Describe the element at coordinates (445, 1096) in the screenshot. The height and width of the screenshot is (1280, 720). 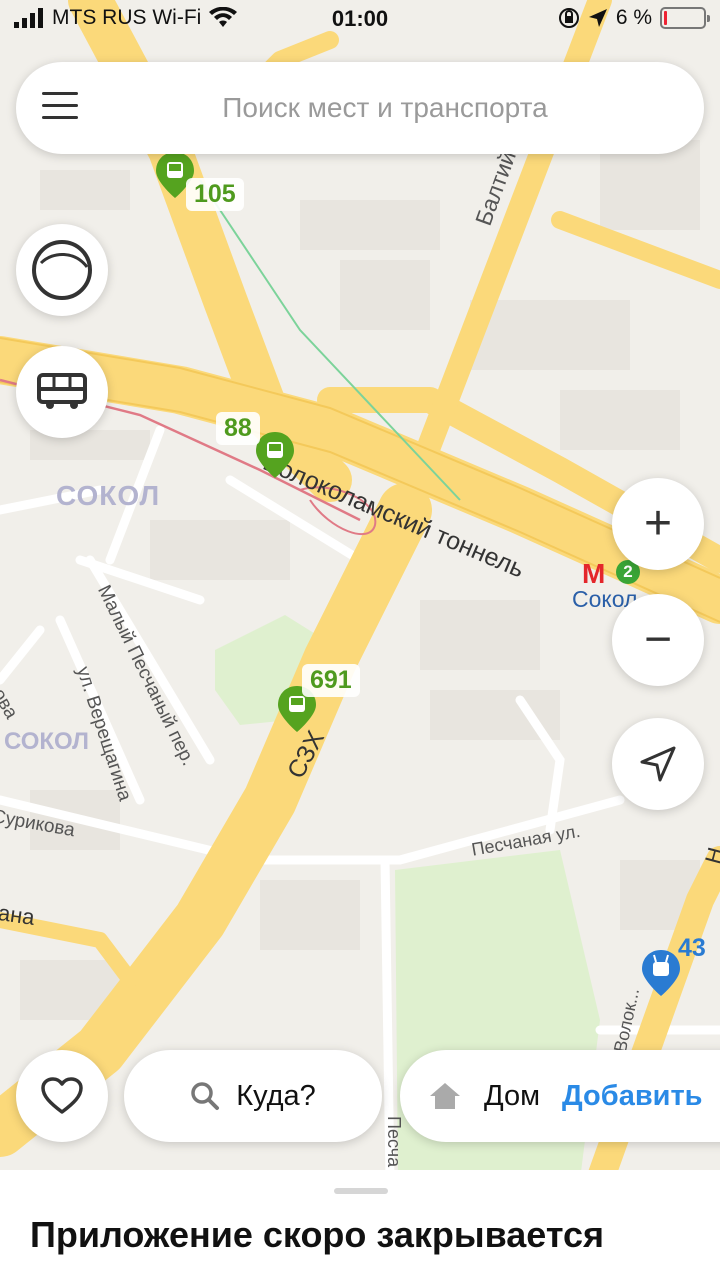
I see `home-icon` at that location.